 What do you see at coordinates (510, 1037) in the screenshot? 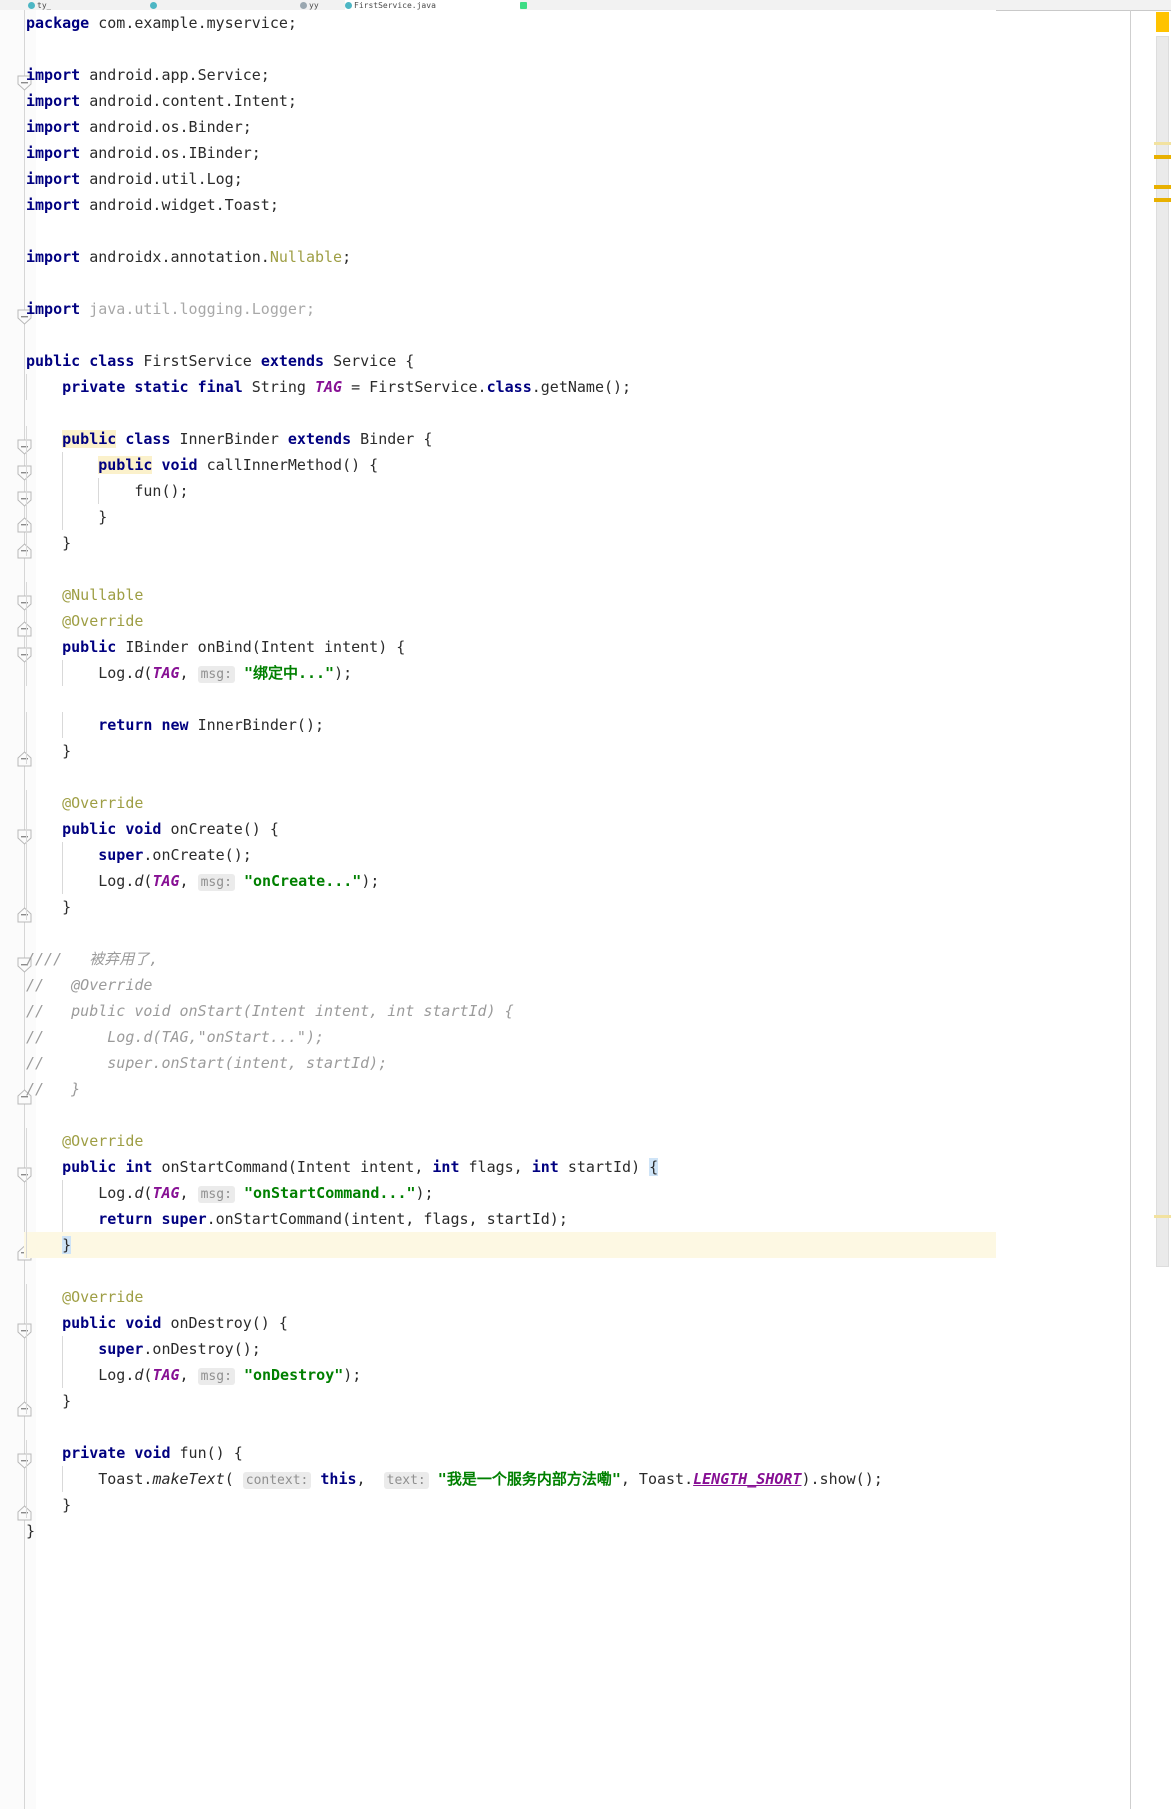
I see `code-line: // Log.d(TAG,"onStart...");` at bounding box center [510, 1037].